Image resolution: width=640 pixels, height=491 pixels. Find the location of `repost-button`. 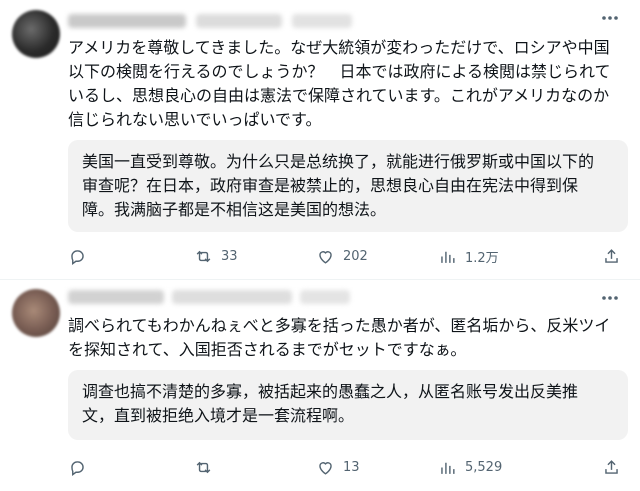

repost-button is located at coordinates (207, 467).